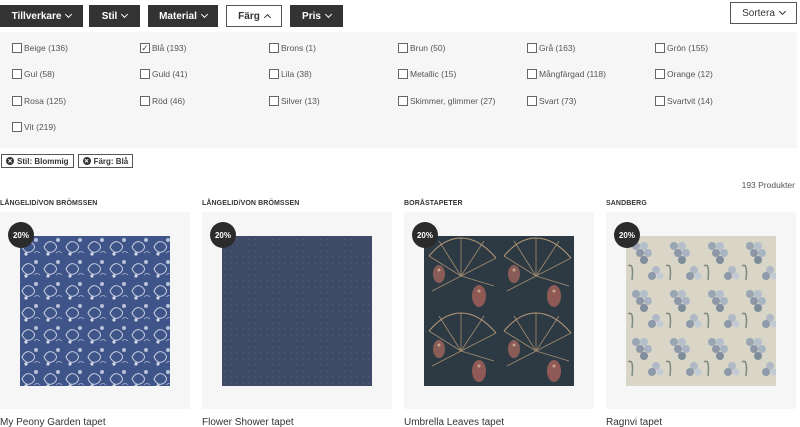  I want to click on active-filter-chip-stil: ✕ Stil: Blommig, so click(37, 161).